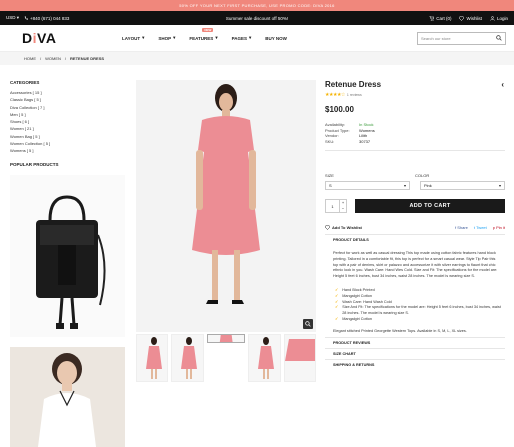 The height and width of the screenshot is (447, 514). I want to click on search-input: Search our store, so click(461, 38).